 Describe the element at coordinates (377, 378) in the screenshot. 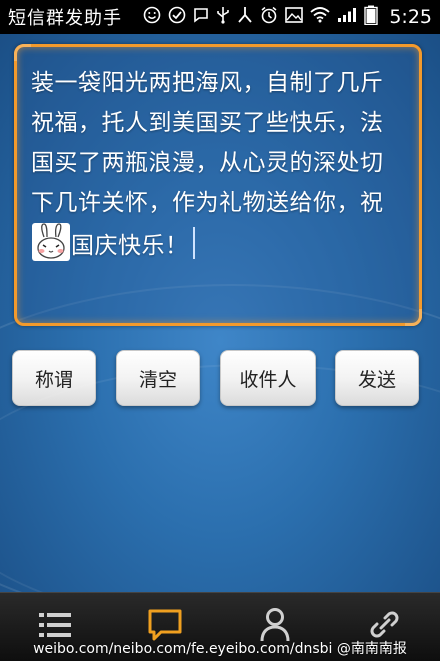

I see `send-button: 发送` at that location.